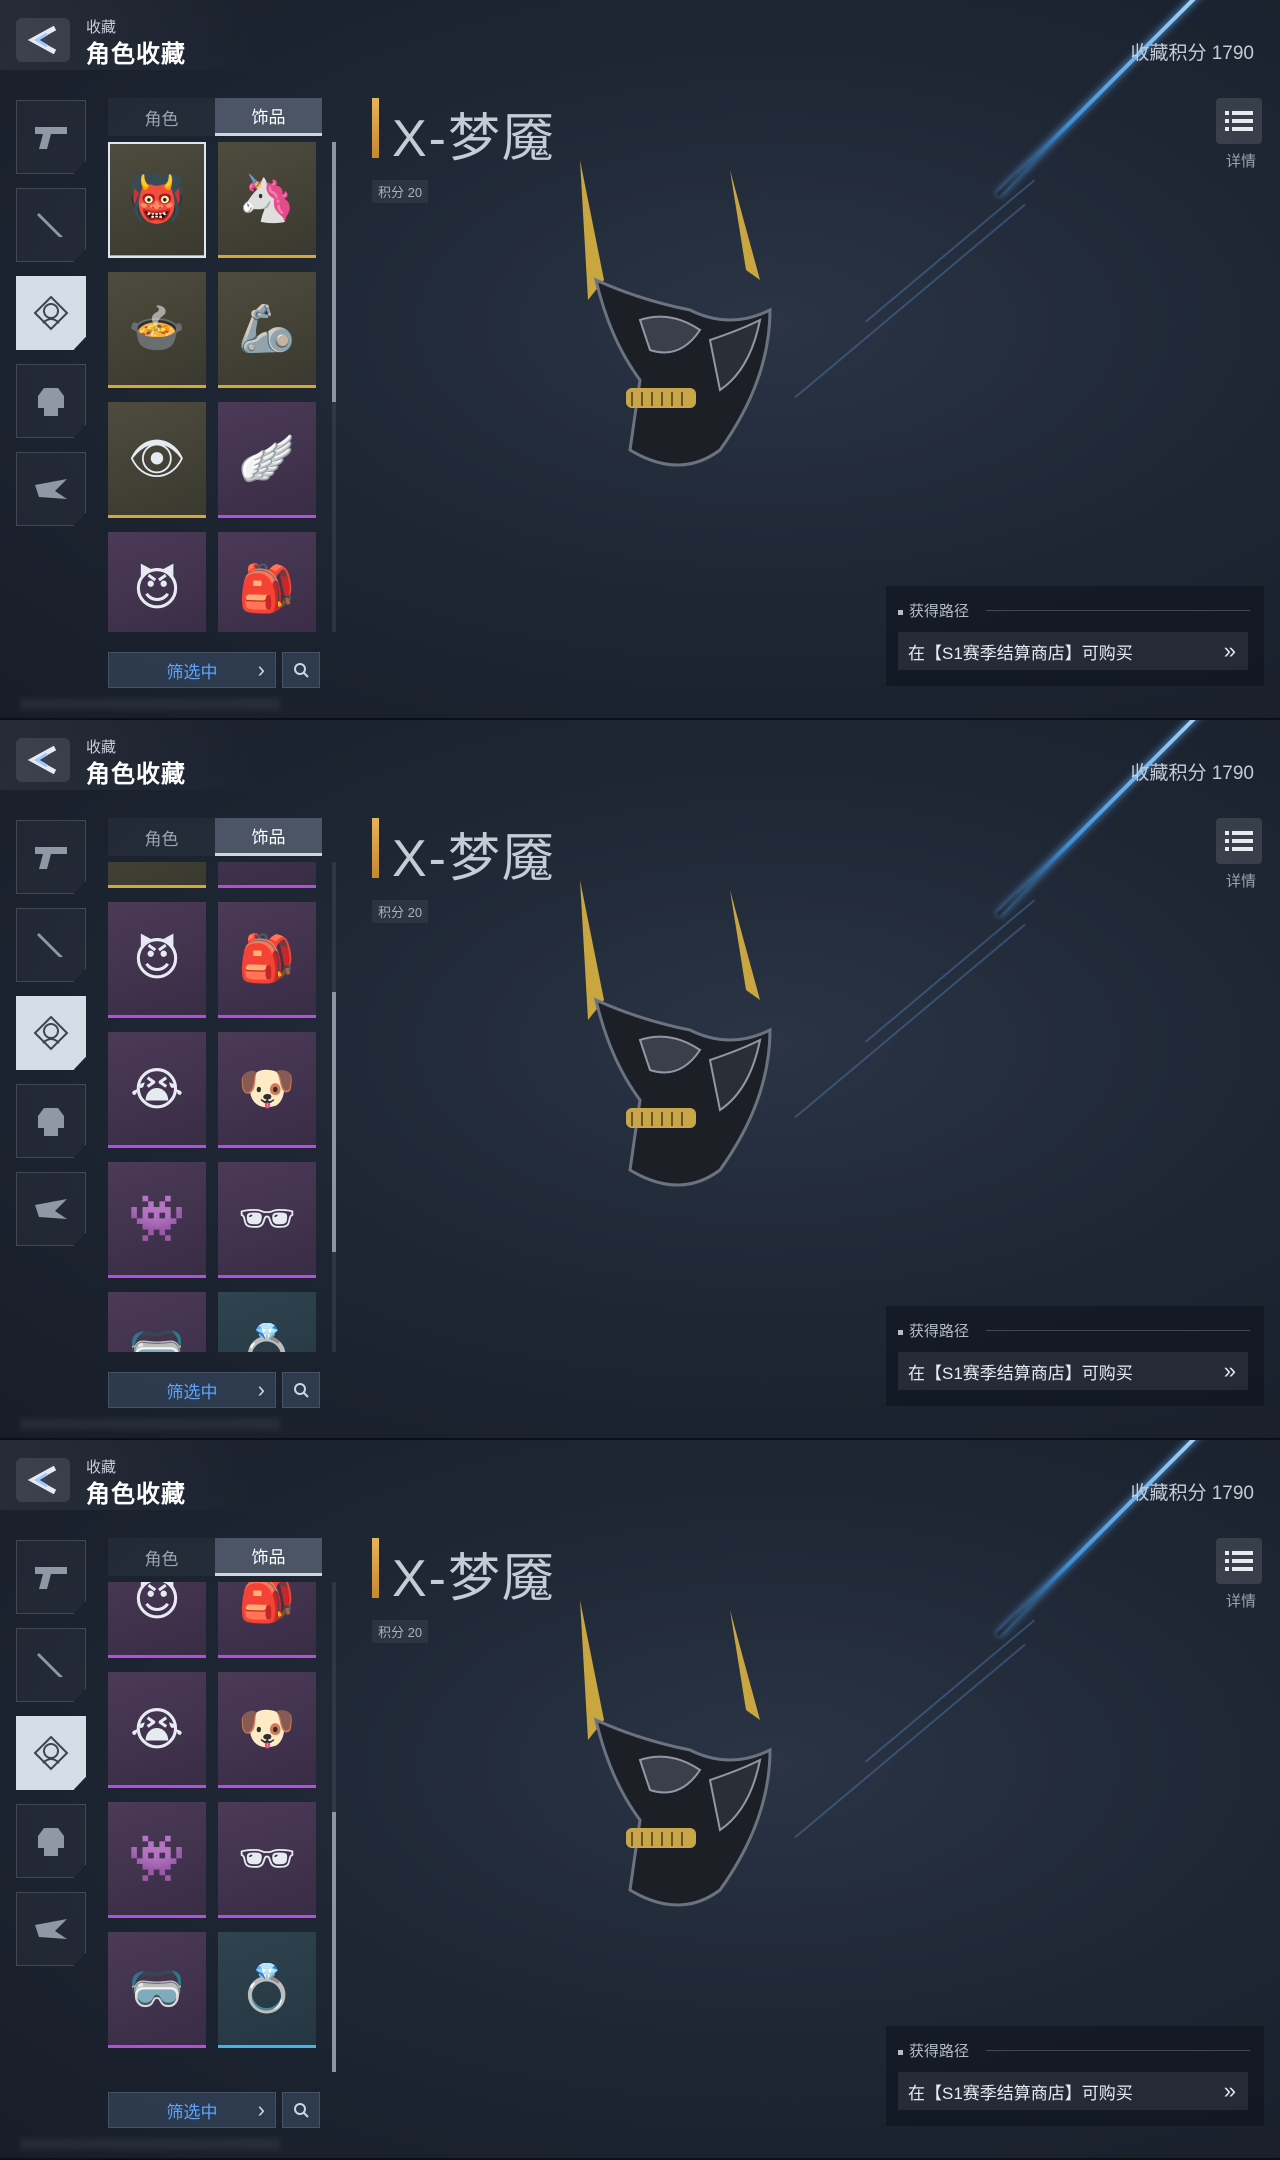 The image size is (1280, 2160). Describe the element at coordinates (267, 1337) in the screenshot. I see `cyber-ring-icon: 💍` at that location.